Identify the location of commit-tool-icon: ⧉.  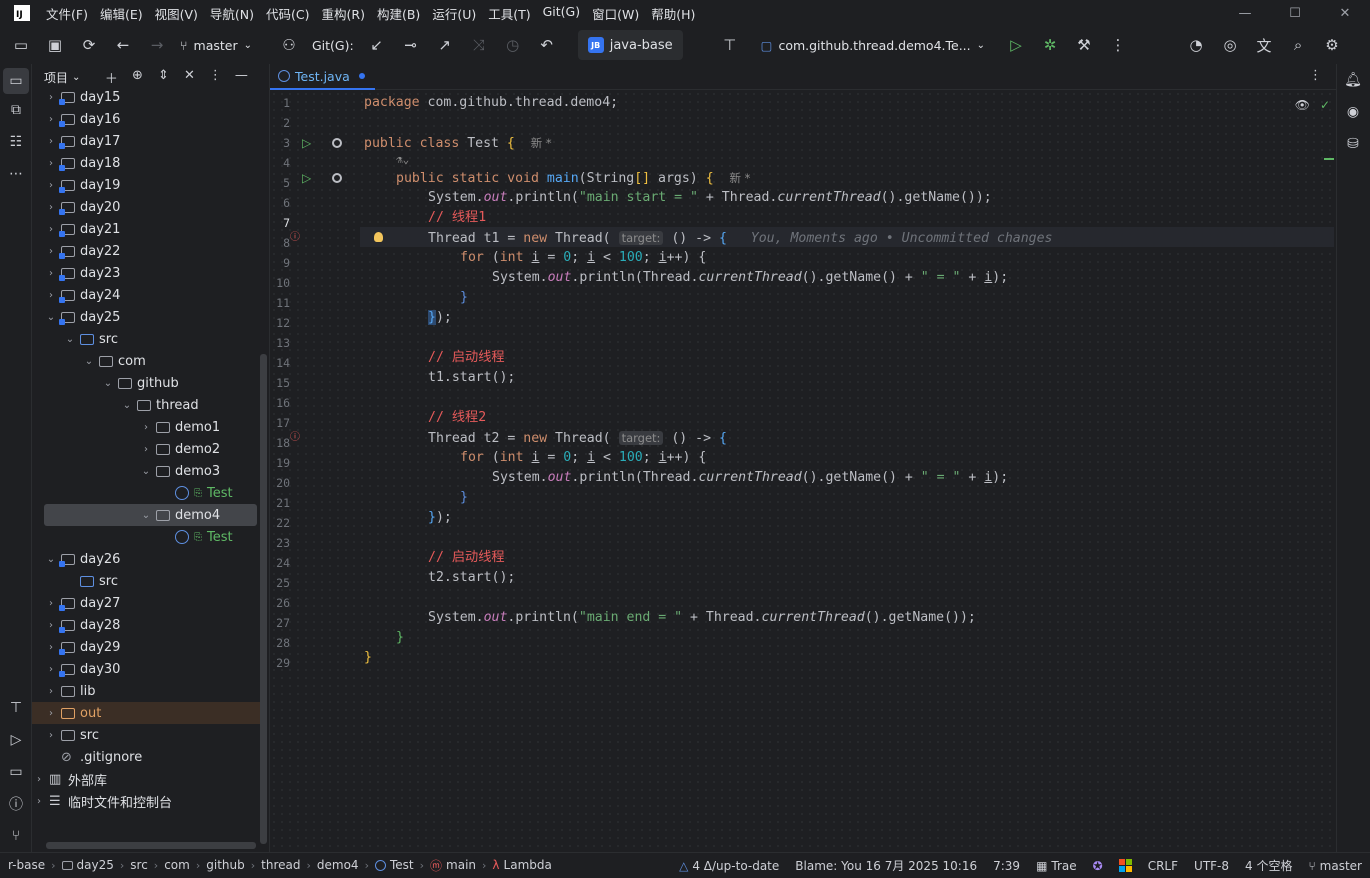
(16, 110).